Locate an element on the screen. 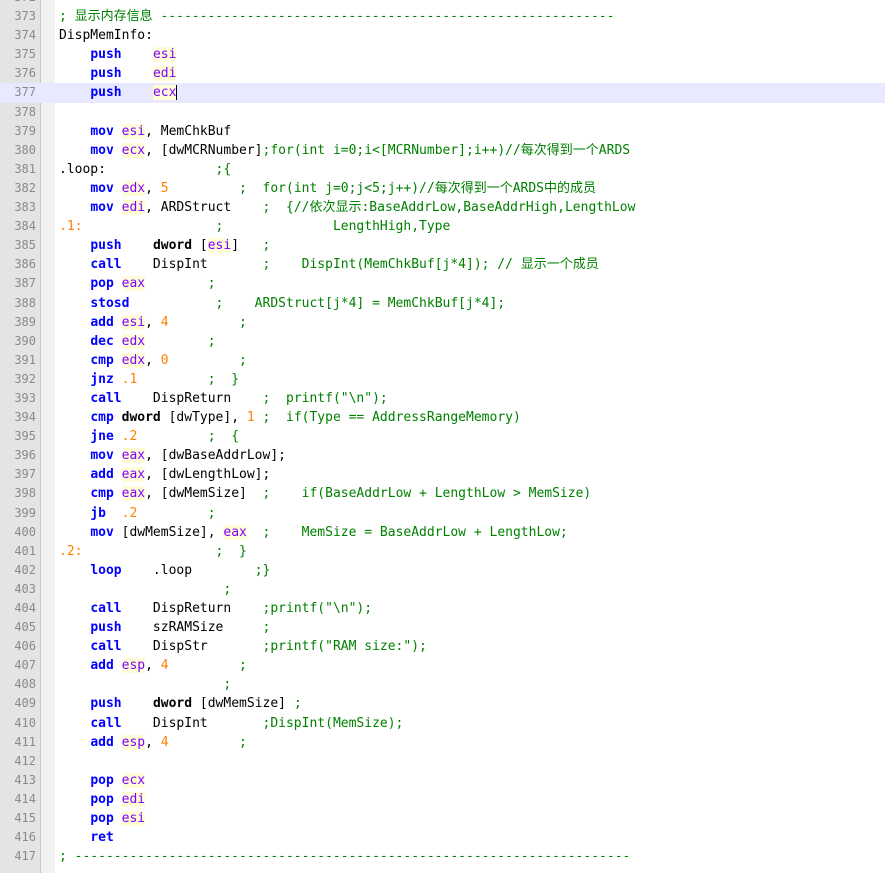 The width and height of the screenshot is (885, 873). code-line: 391 cmp edx, 0 ; is located at coordinates (442, 360).